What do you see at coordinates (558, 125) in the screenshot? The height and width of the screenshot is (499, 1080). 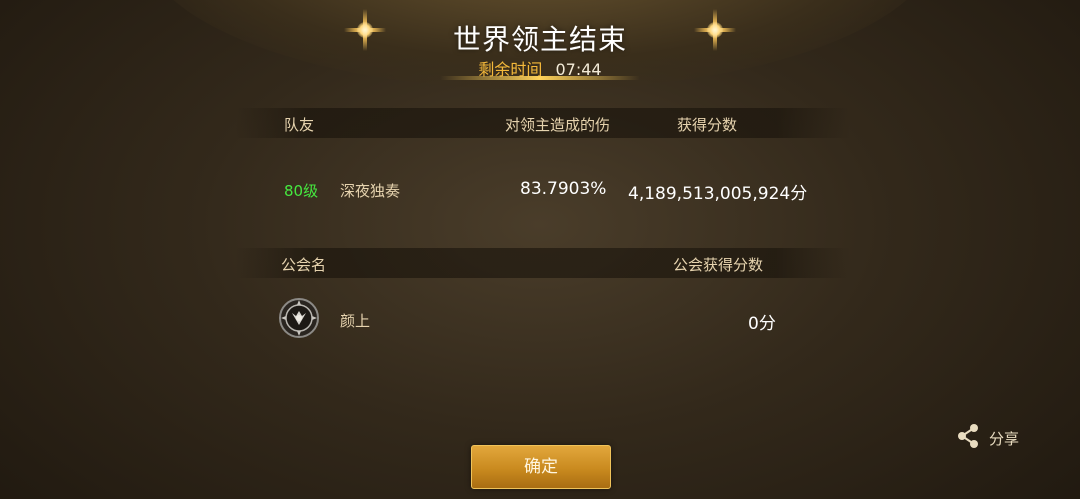 I see `col-damage: 对领主造成的伤` at bounding box center [558, 125].